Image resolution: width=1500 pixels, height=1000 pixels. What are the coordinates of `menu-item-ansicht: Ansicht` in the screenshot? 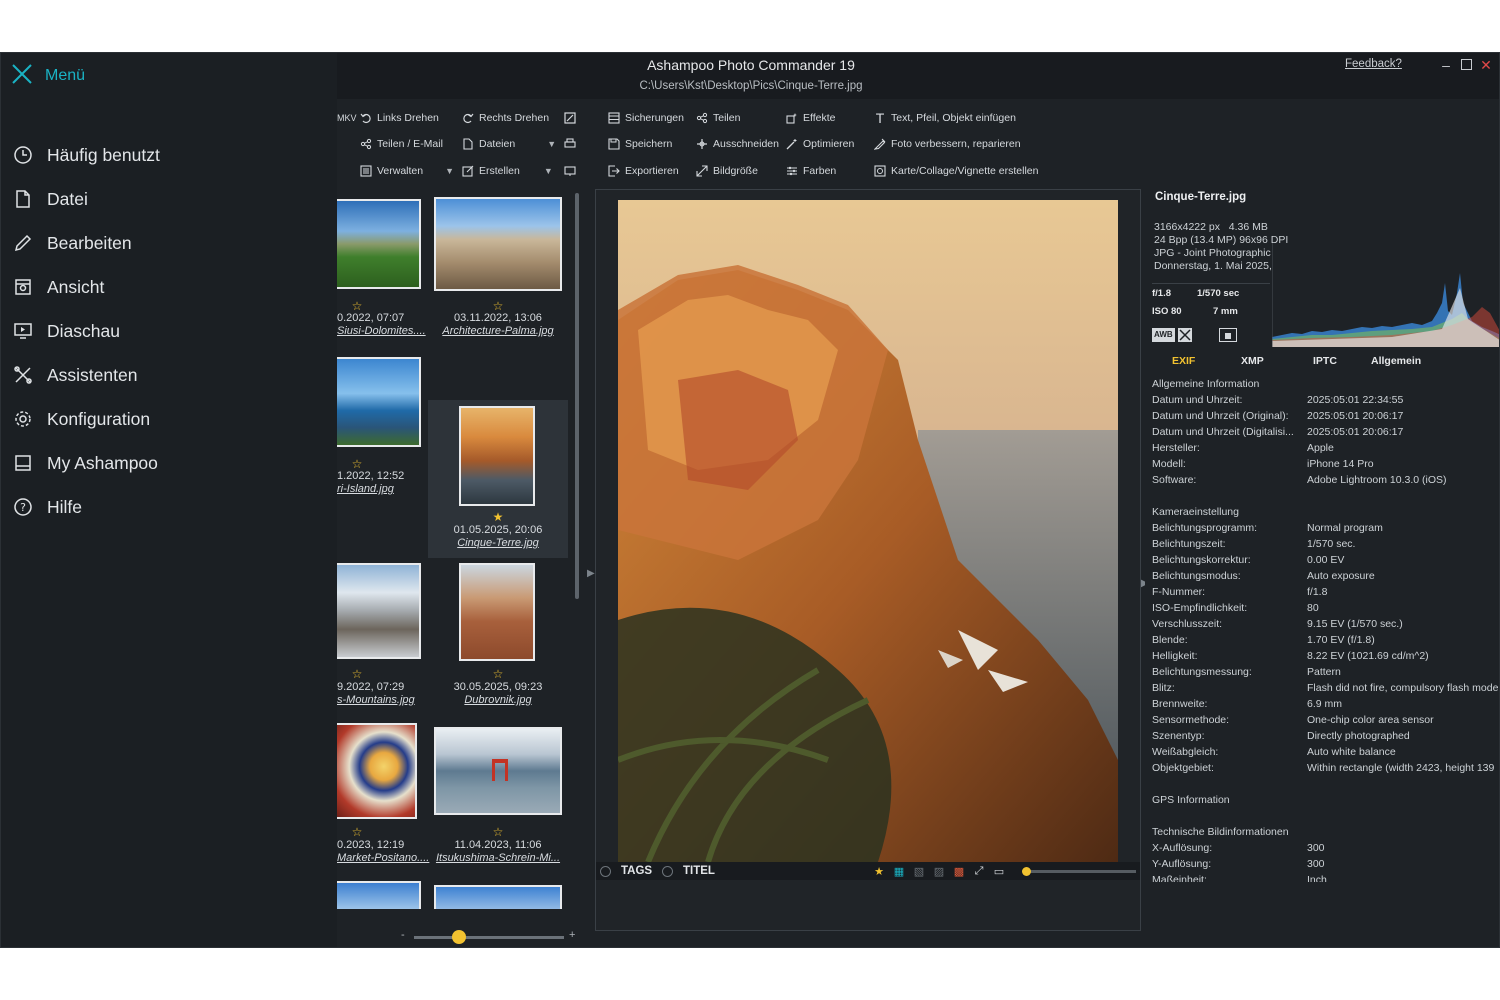 It's located at (161, 287).